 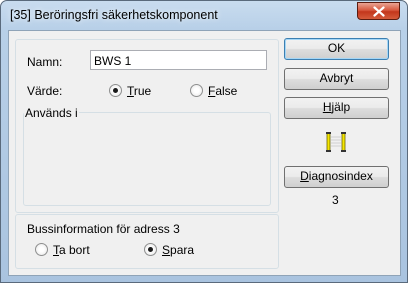 I want to click on radio-true-label-rest: rue, so click(x=142, y=91).